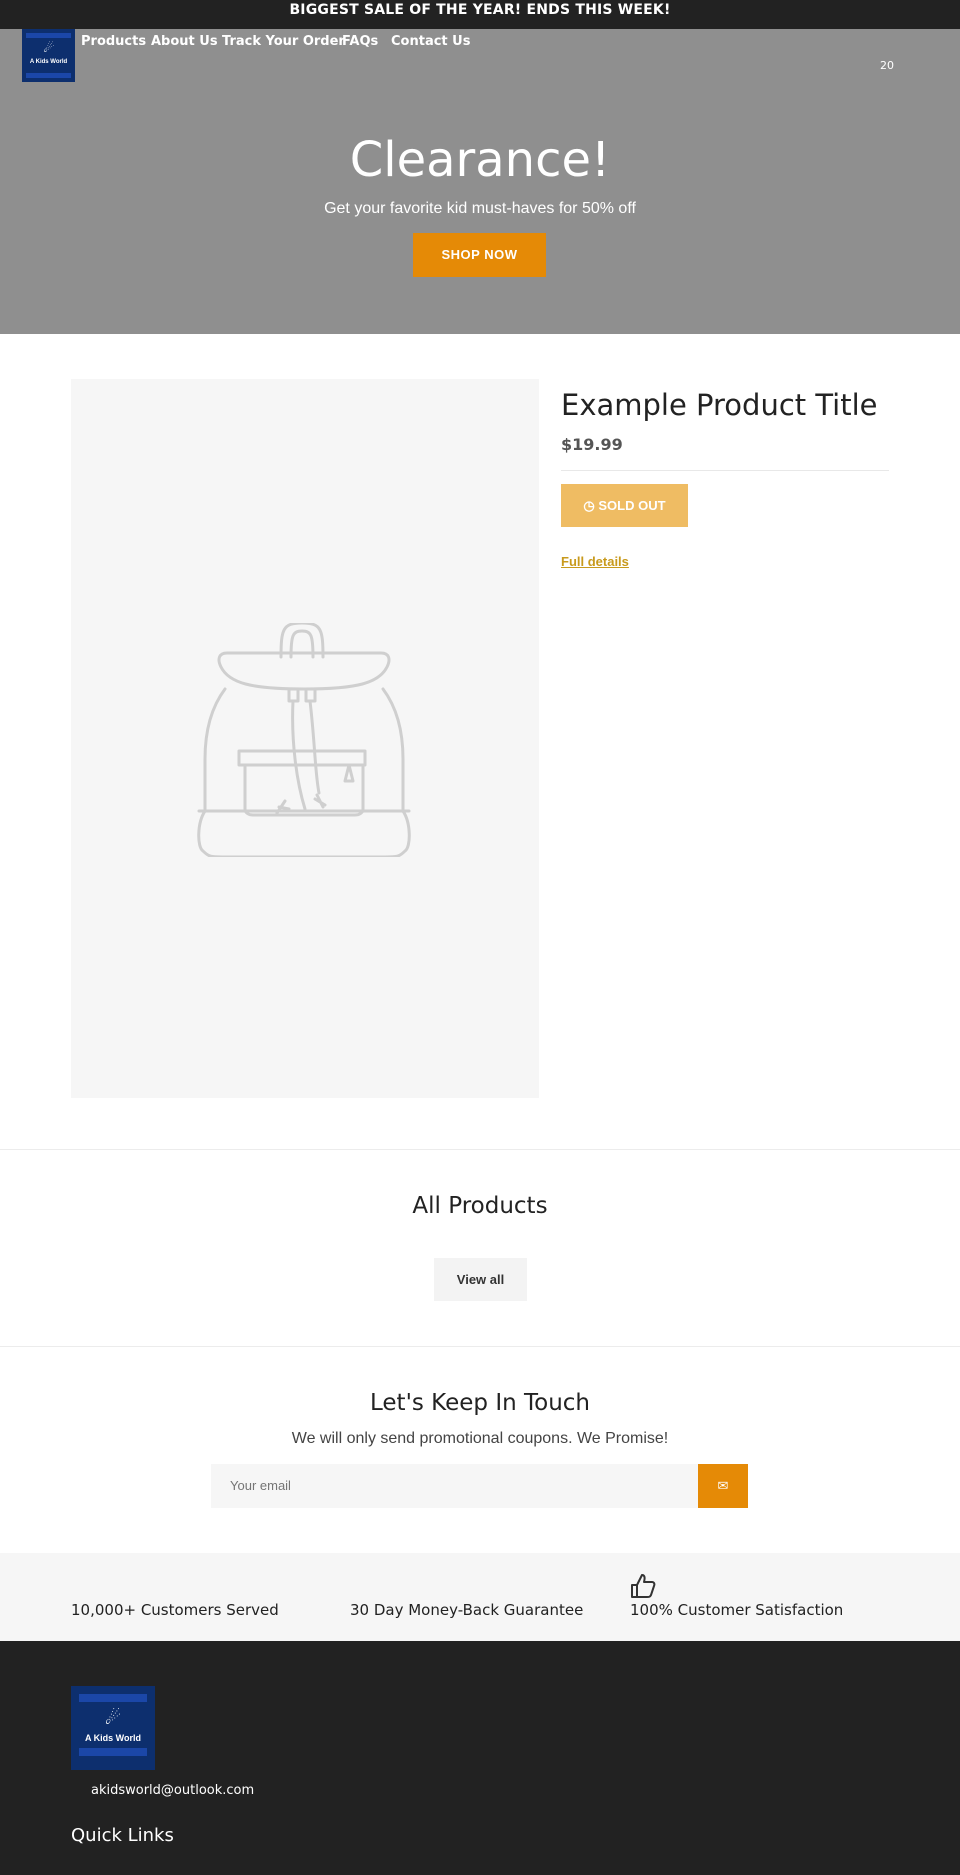  What do you see at coordinates (887, 66) in the screenshot?
I see `cart-icon: 20` at bounding box center [887, 66].